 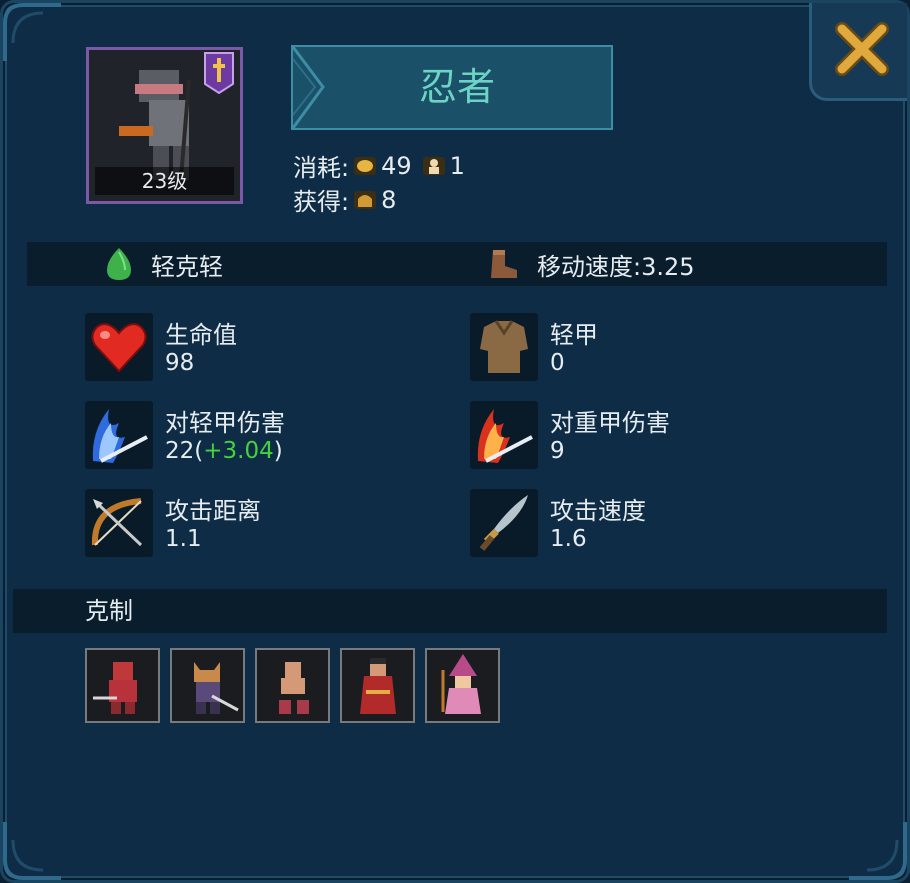 I want to click on boot-icon, so click(x=504, y=264).